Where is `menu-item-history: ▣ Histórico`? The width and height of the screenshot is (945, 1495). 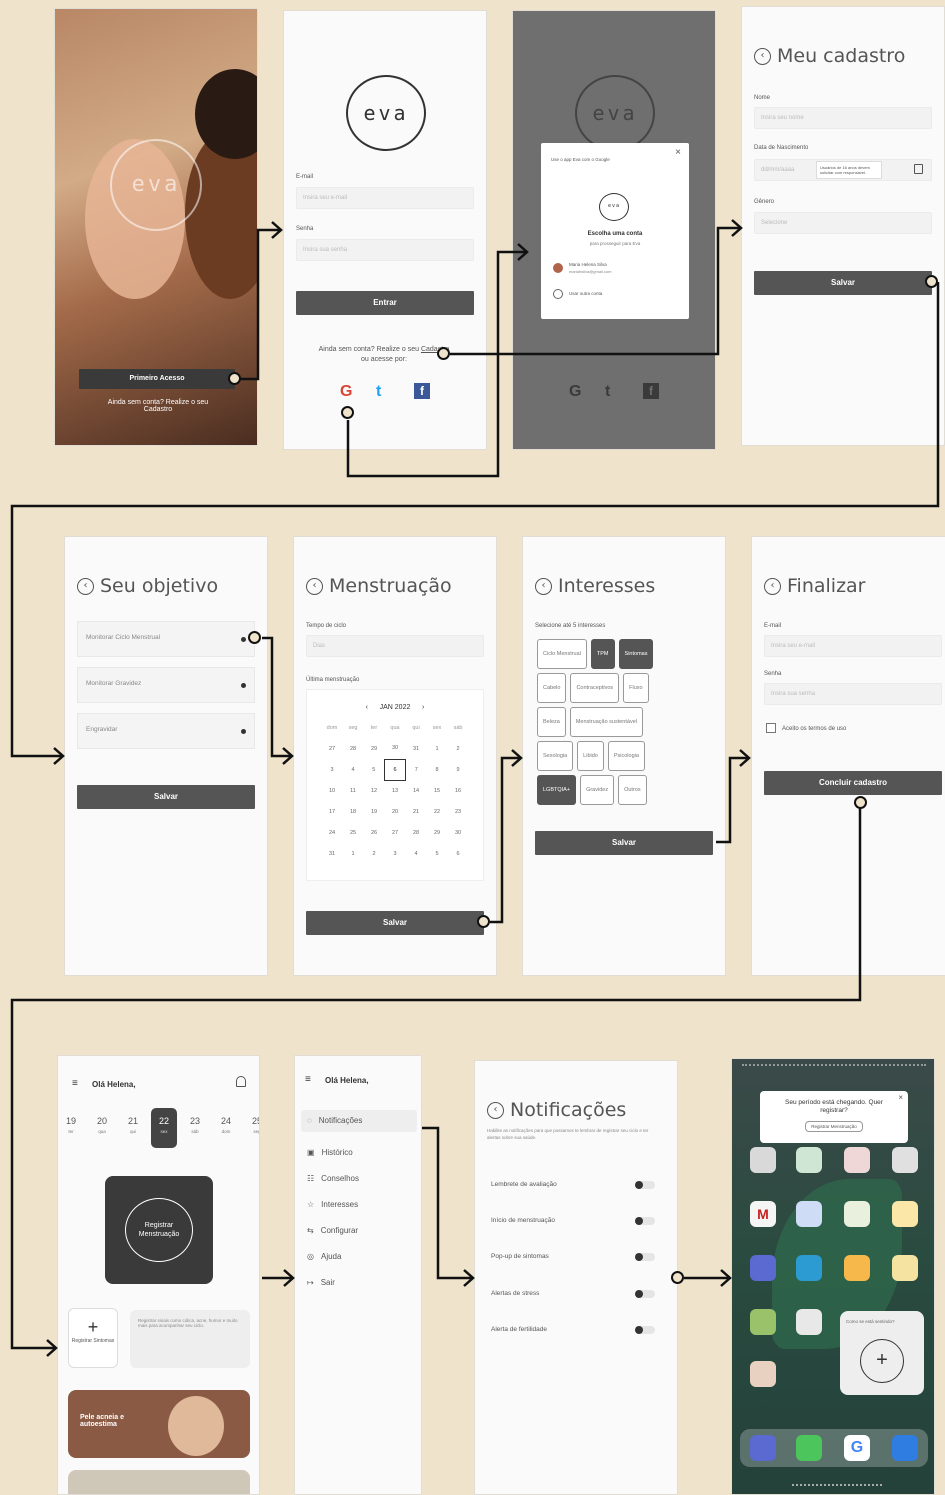 menu-item-history: ▣ Histórico is located at coordinates (330, 1152).